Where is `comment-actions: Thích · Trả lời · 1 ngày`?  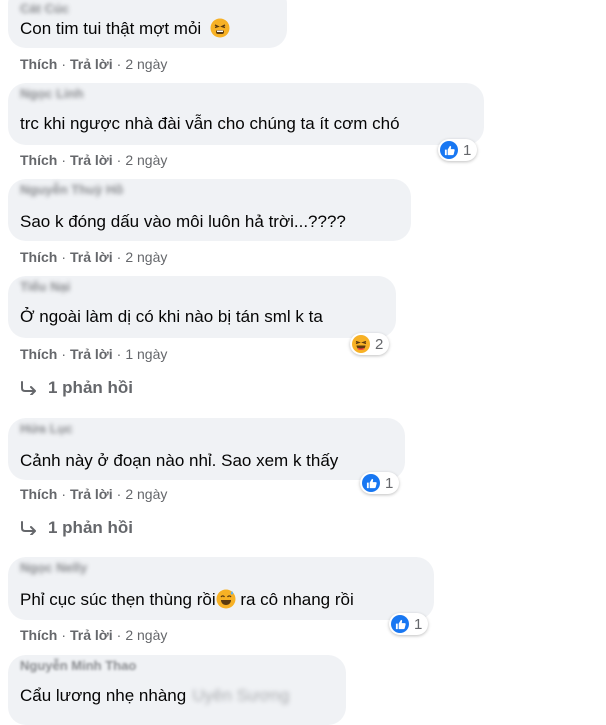
comment-actions: Thích · Trả lời · 1 ngày is located at coordinates (94, 354).